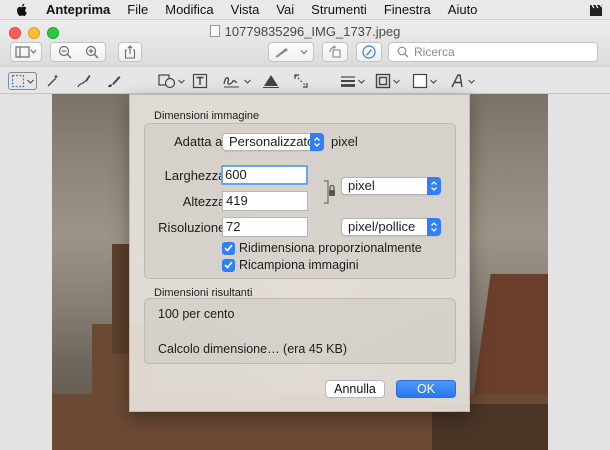 Image resolution: width=610 pixels, height=450 pixels. I want to click on menu-help: Aiuto, so click(463, 9).